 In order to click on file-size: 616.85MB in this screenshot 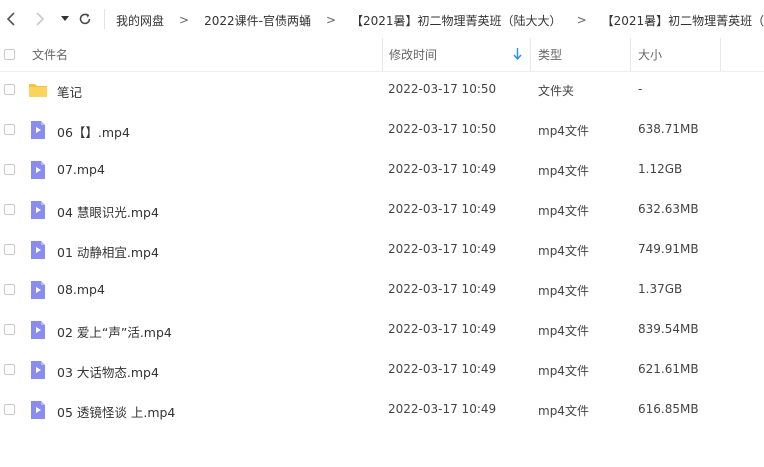, I will do `click(668, 409)`.